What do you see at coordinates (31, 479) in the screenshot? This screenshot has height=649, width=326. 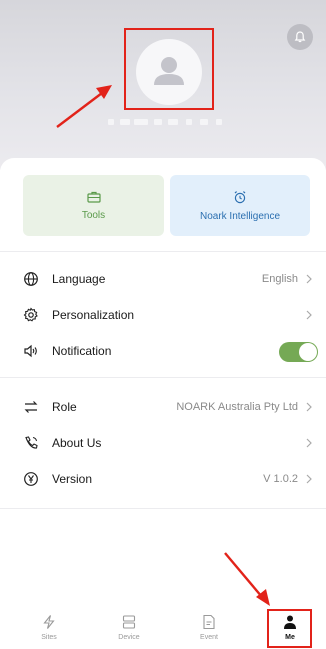 I see `yen-circle-icon` at bounding box center [31, 479].